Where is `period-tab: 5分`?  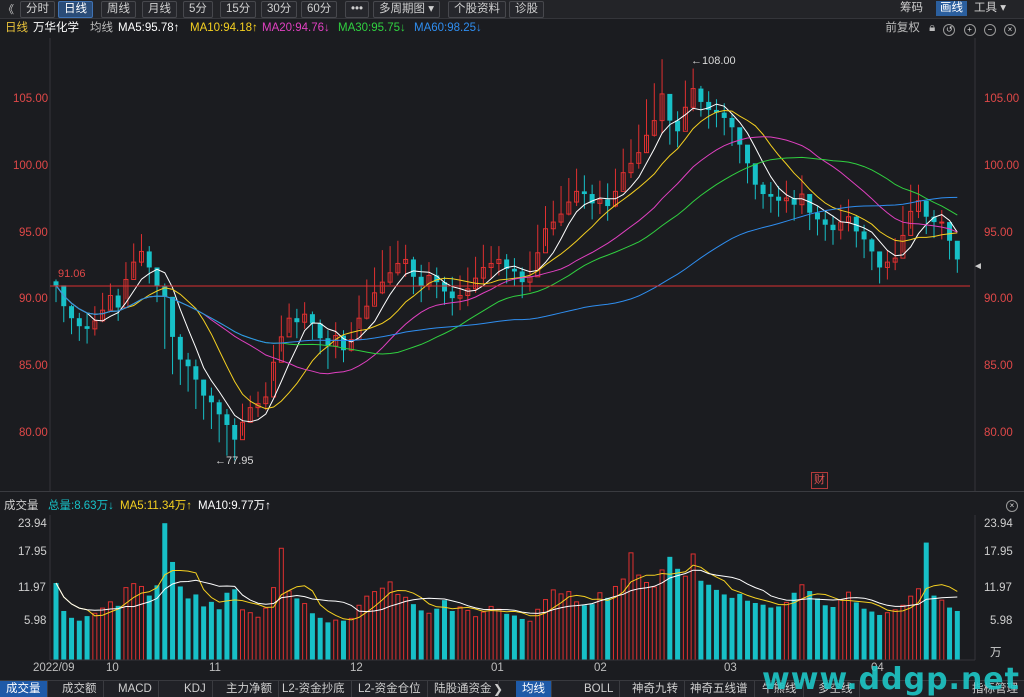 period-tab: 5分 is located at coordinates (198, 9).